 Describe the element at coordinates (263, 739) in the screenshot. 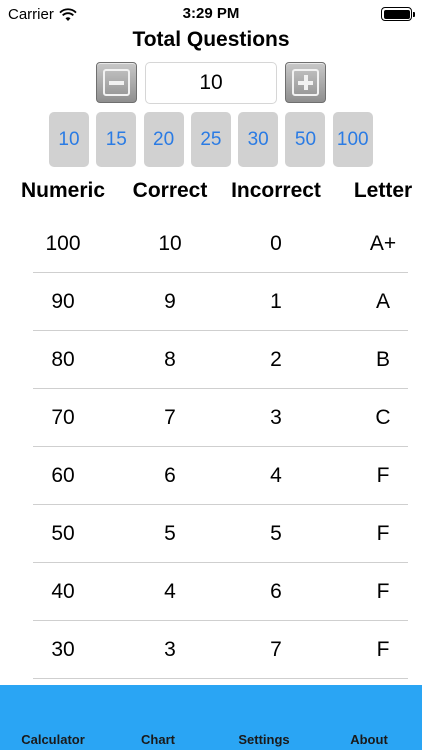

I see `tab-settings: Settings` at that location.